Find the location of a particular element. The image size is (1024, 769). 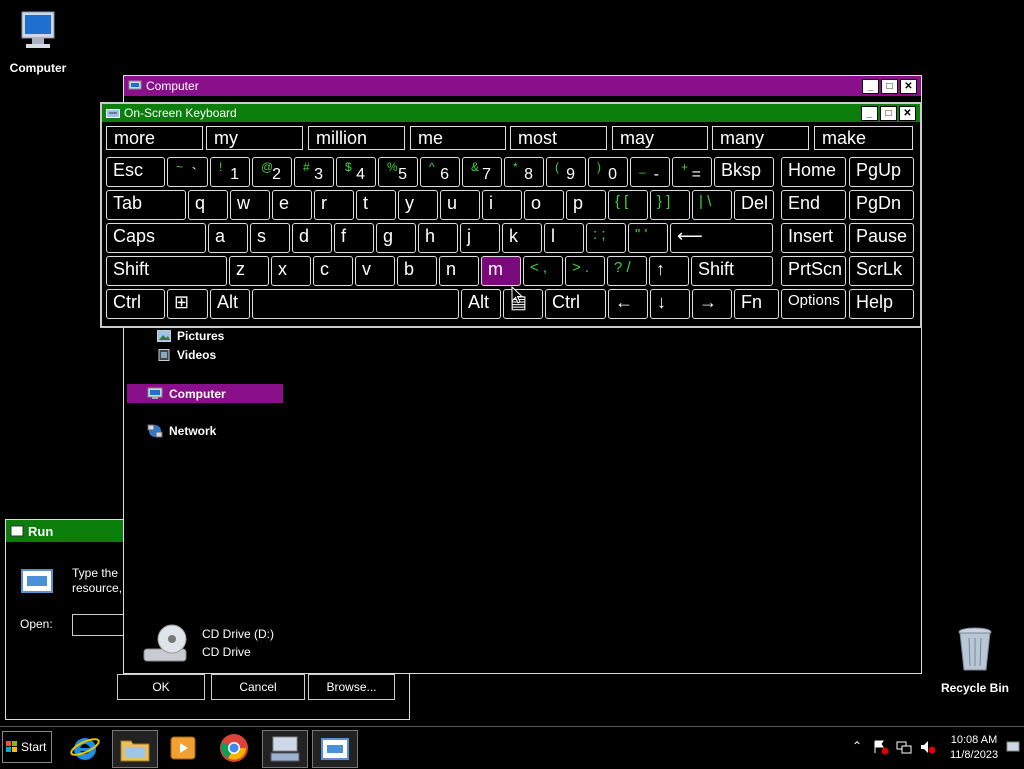

key-3-digit: #3 is located at coordinates (314, 172).